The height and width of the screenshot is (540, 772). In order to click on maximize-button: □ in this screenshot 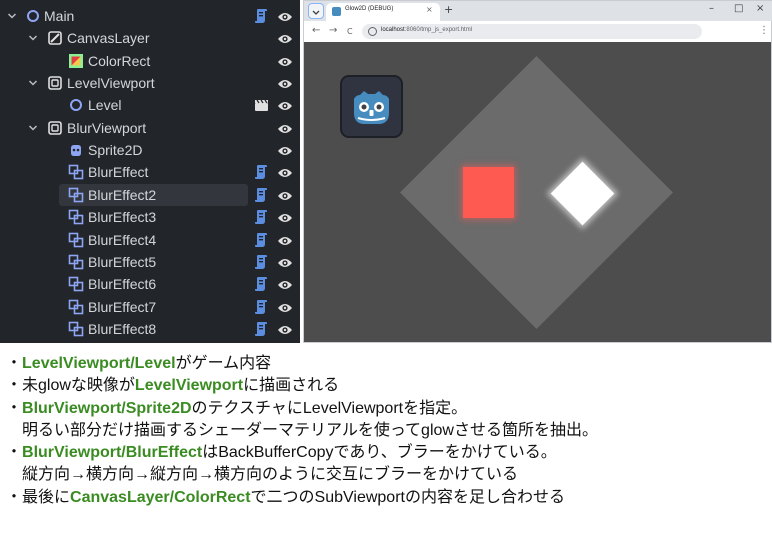, I will do `click(738, 9)`.